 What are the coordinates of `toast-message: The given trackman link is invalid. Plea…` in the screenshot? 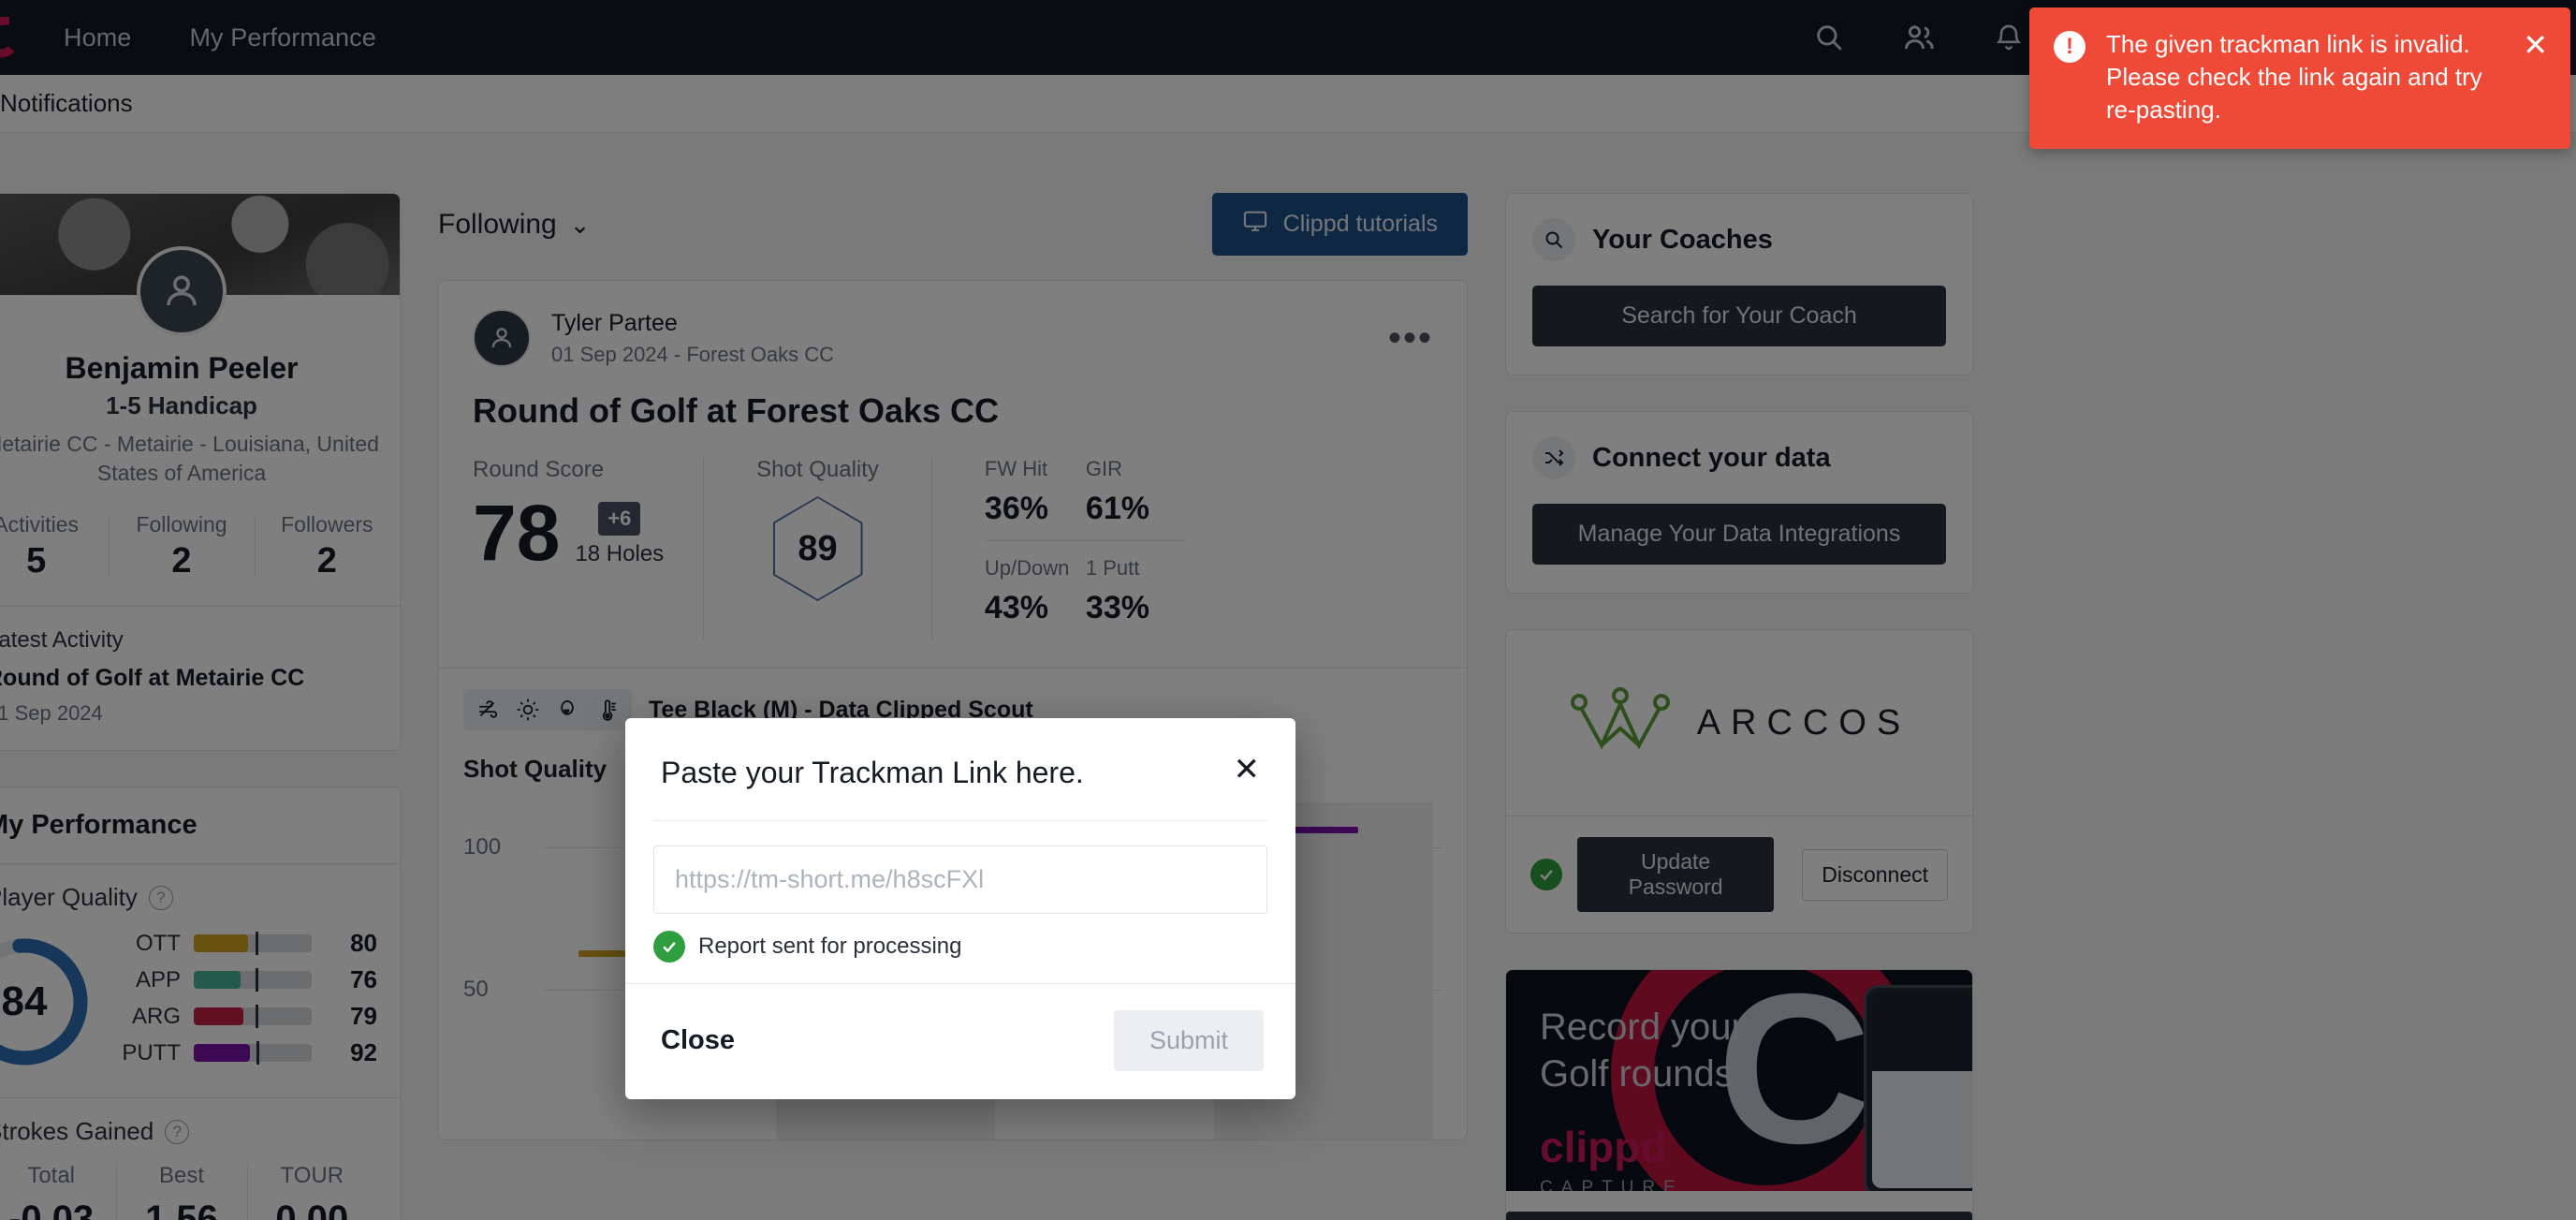 It's located at (2294, 77).